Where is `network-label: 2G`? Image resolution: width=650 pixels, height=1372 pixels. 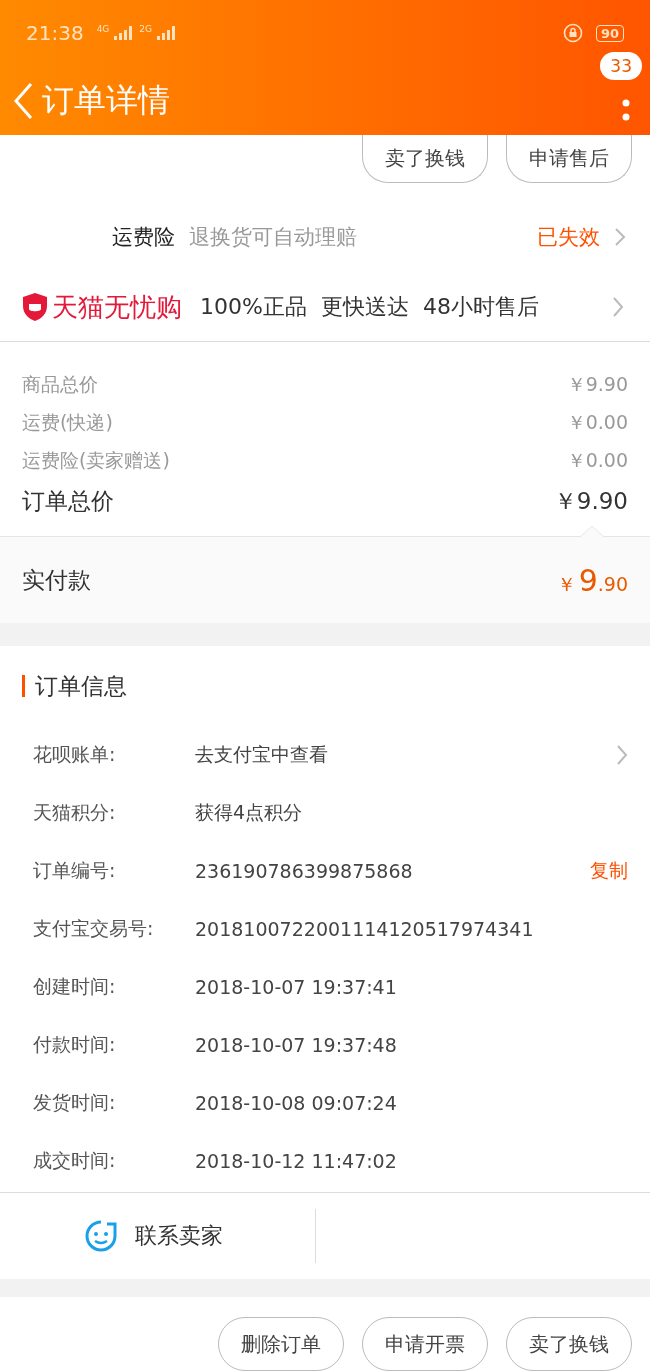
network-label: 2G is located at coordinates (146, 29).